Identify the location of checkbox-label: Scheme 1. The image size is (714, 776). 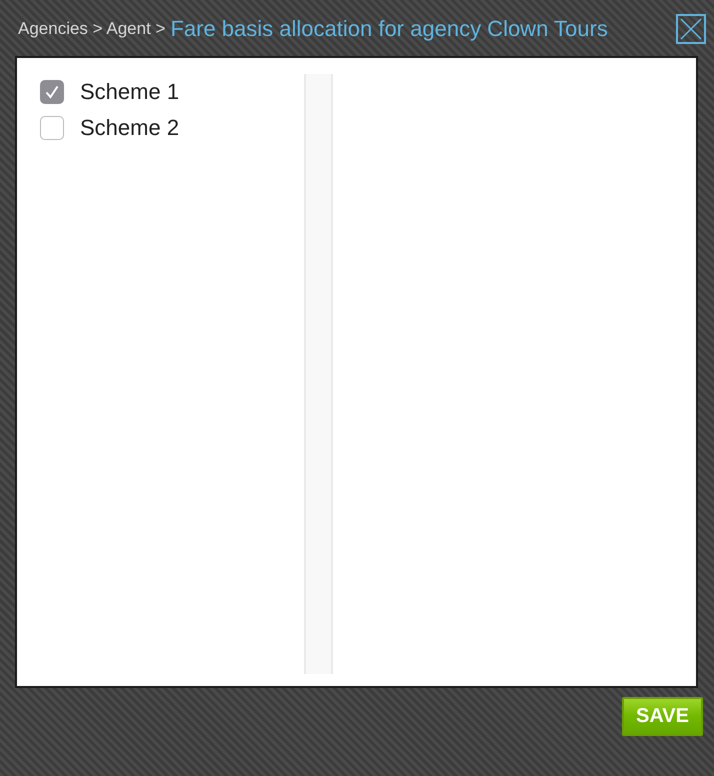
(130, 92).